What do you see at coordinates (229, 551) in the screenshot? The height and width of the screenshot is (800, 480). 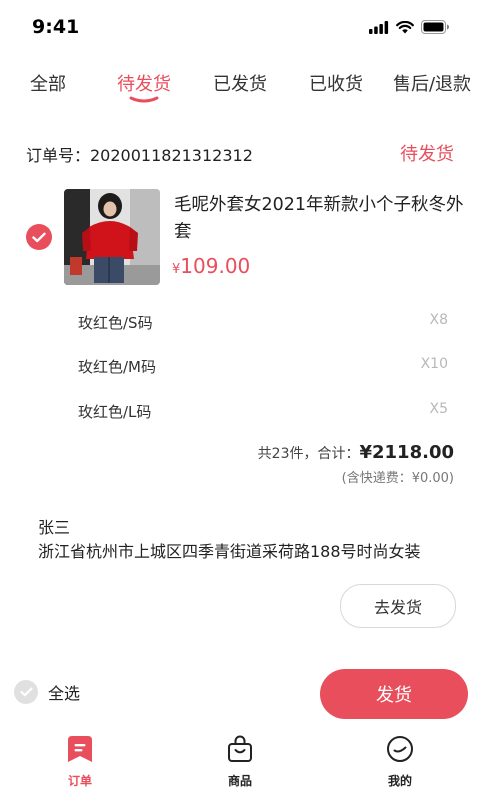 I see `recipient-address: 浙江省杭州市上城区四季青街道采荷路188号时尚女装` at bounding box center [229, 551].